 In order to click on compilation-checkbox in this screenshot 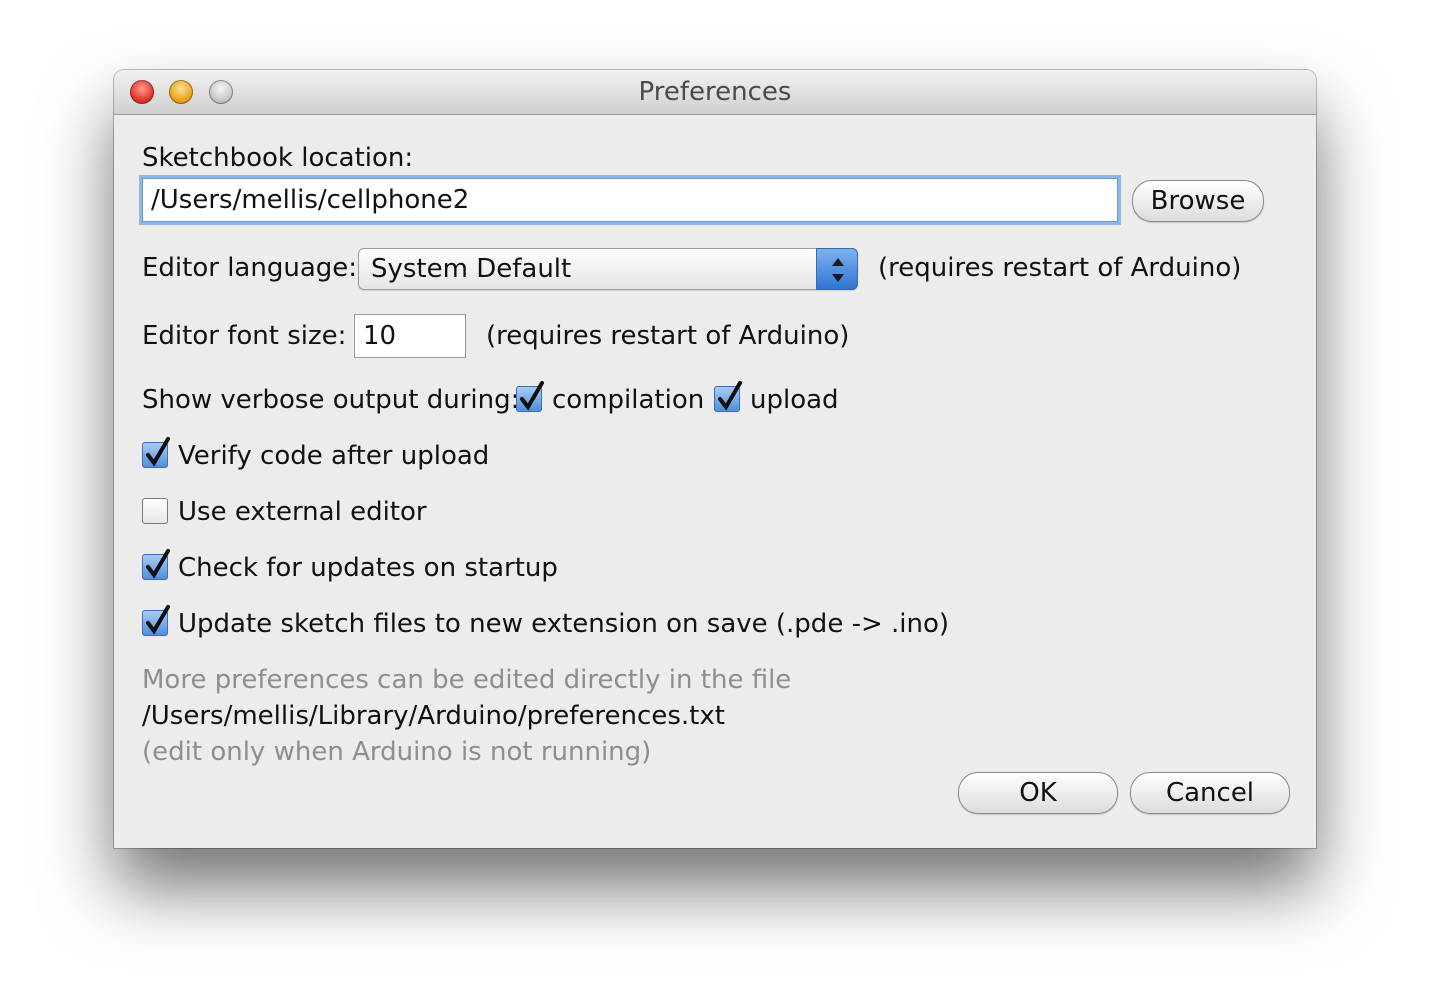, I will do `click(530, 396)`.